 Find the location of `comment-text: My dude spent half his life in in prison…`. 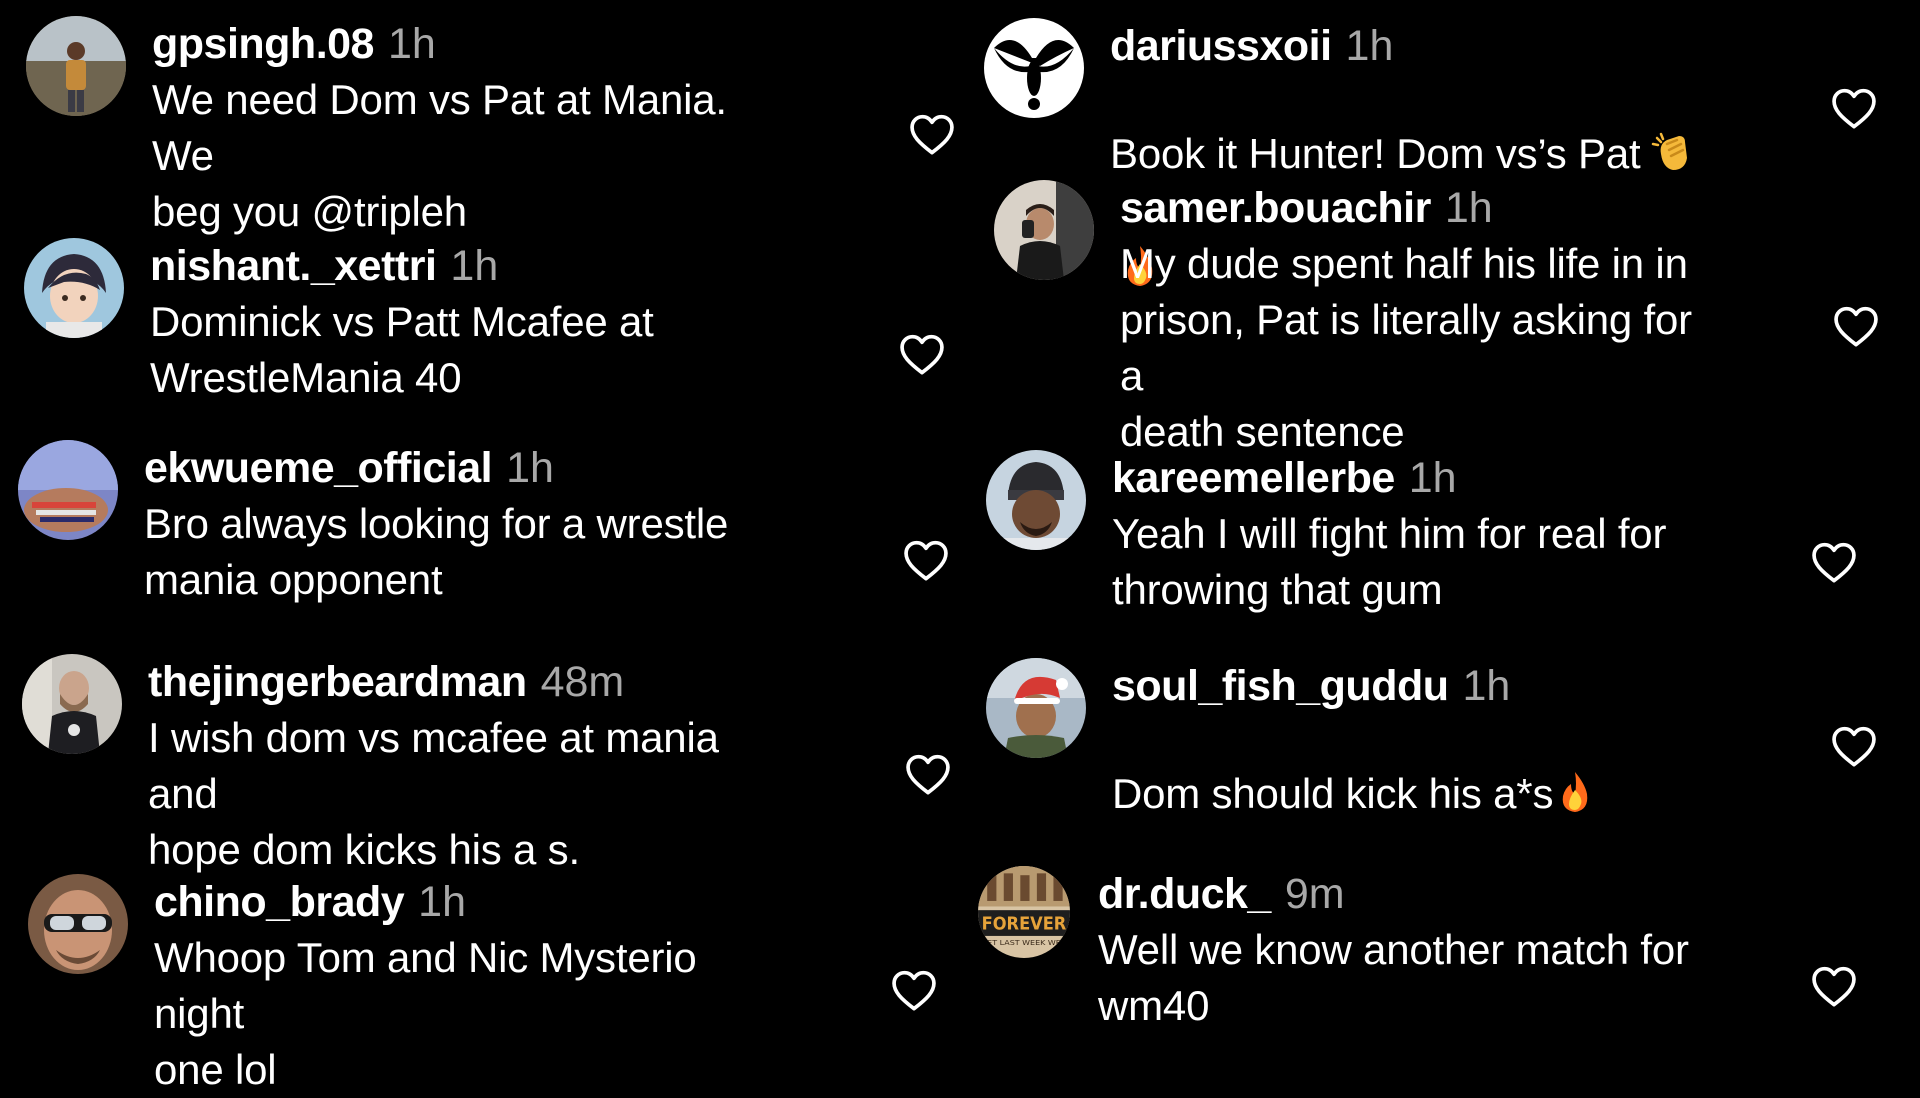

comment-text: My dude spent half his life in in prison… is located at coordinates (1406, 347).